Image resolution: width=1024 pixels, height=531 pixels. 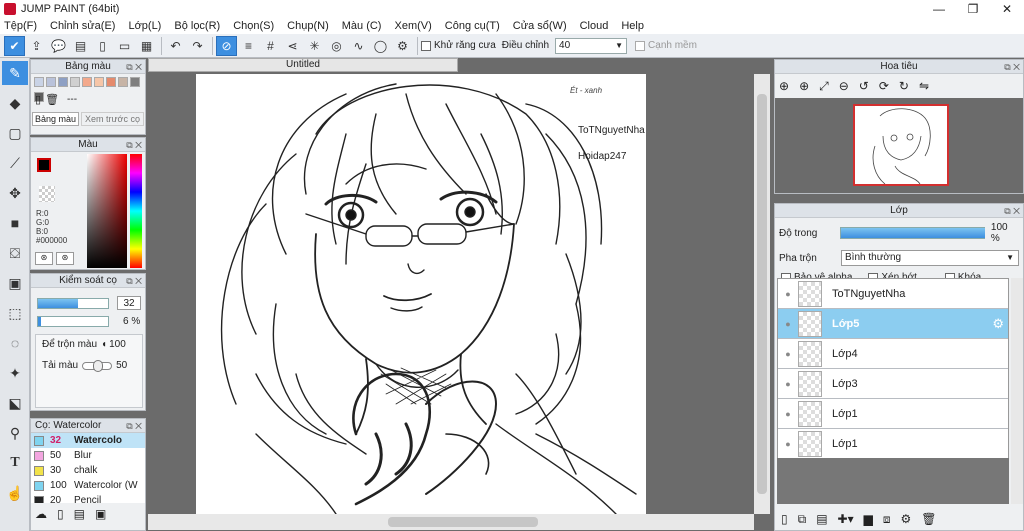 What do you see at coordinates (102, 46) in the screenshot?
I see `page-icon: ▯` at bounding box center [102, 46].